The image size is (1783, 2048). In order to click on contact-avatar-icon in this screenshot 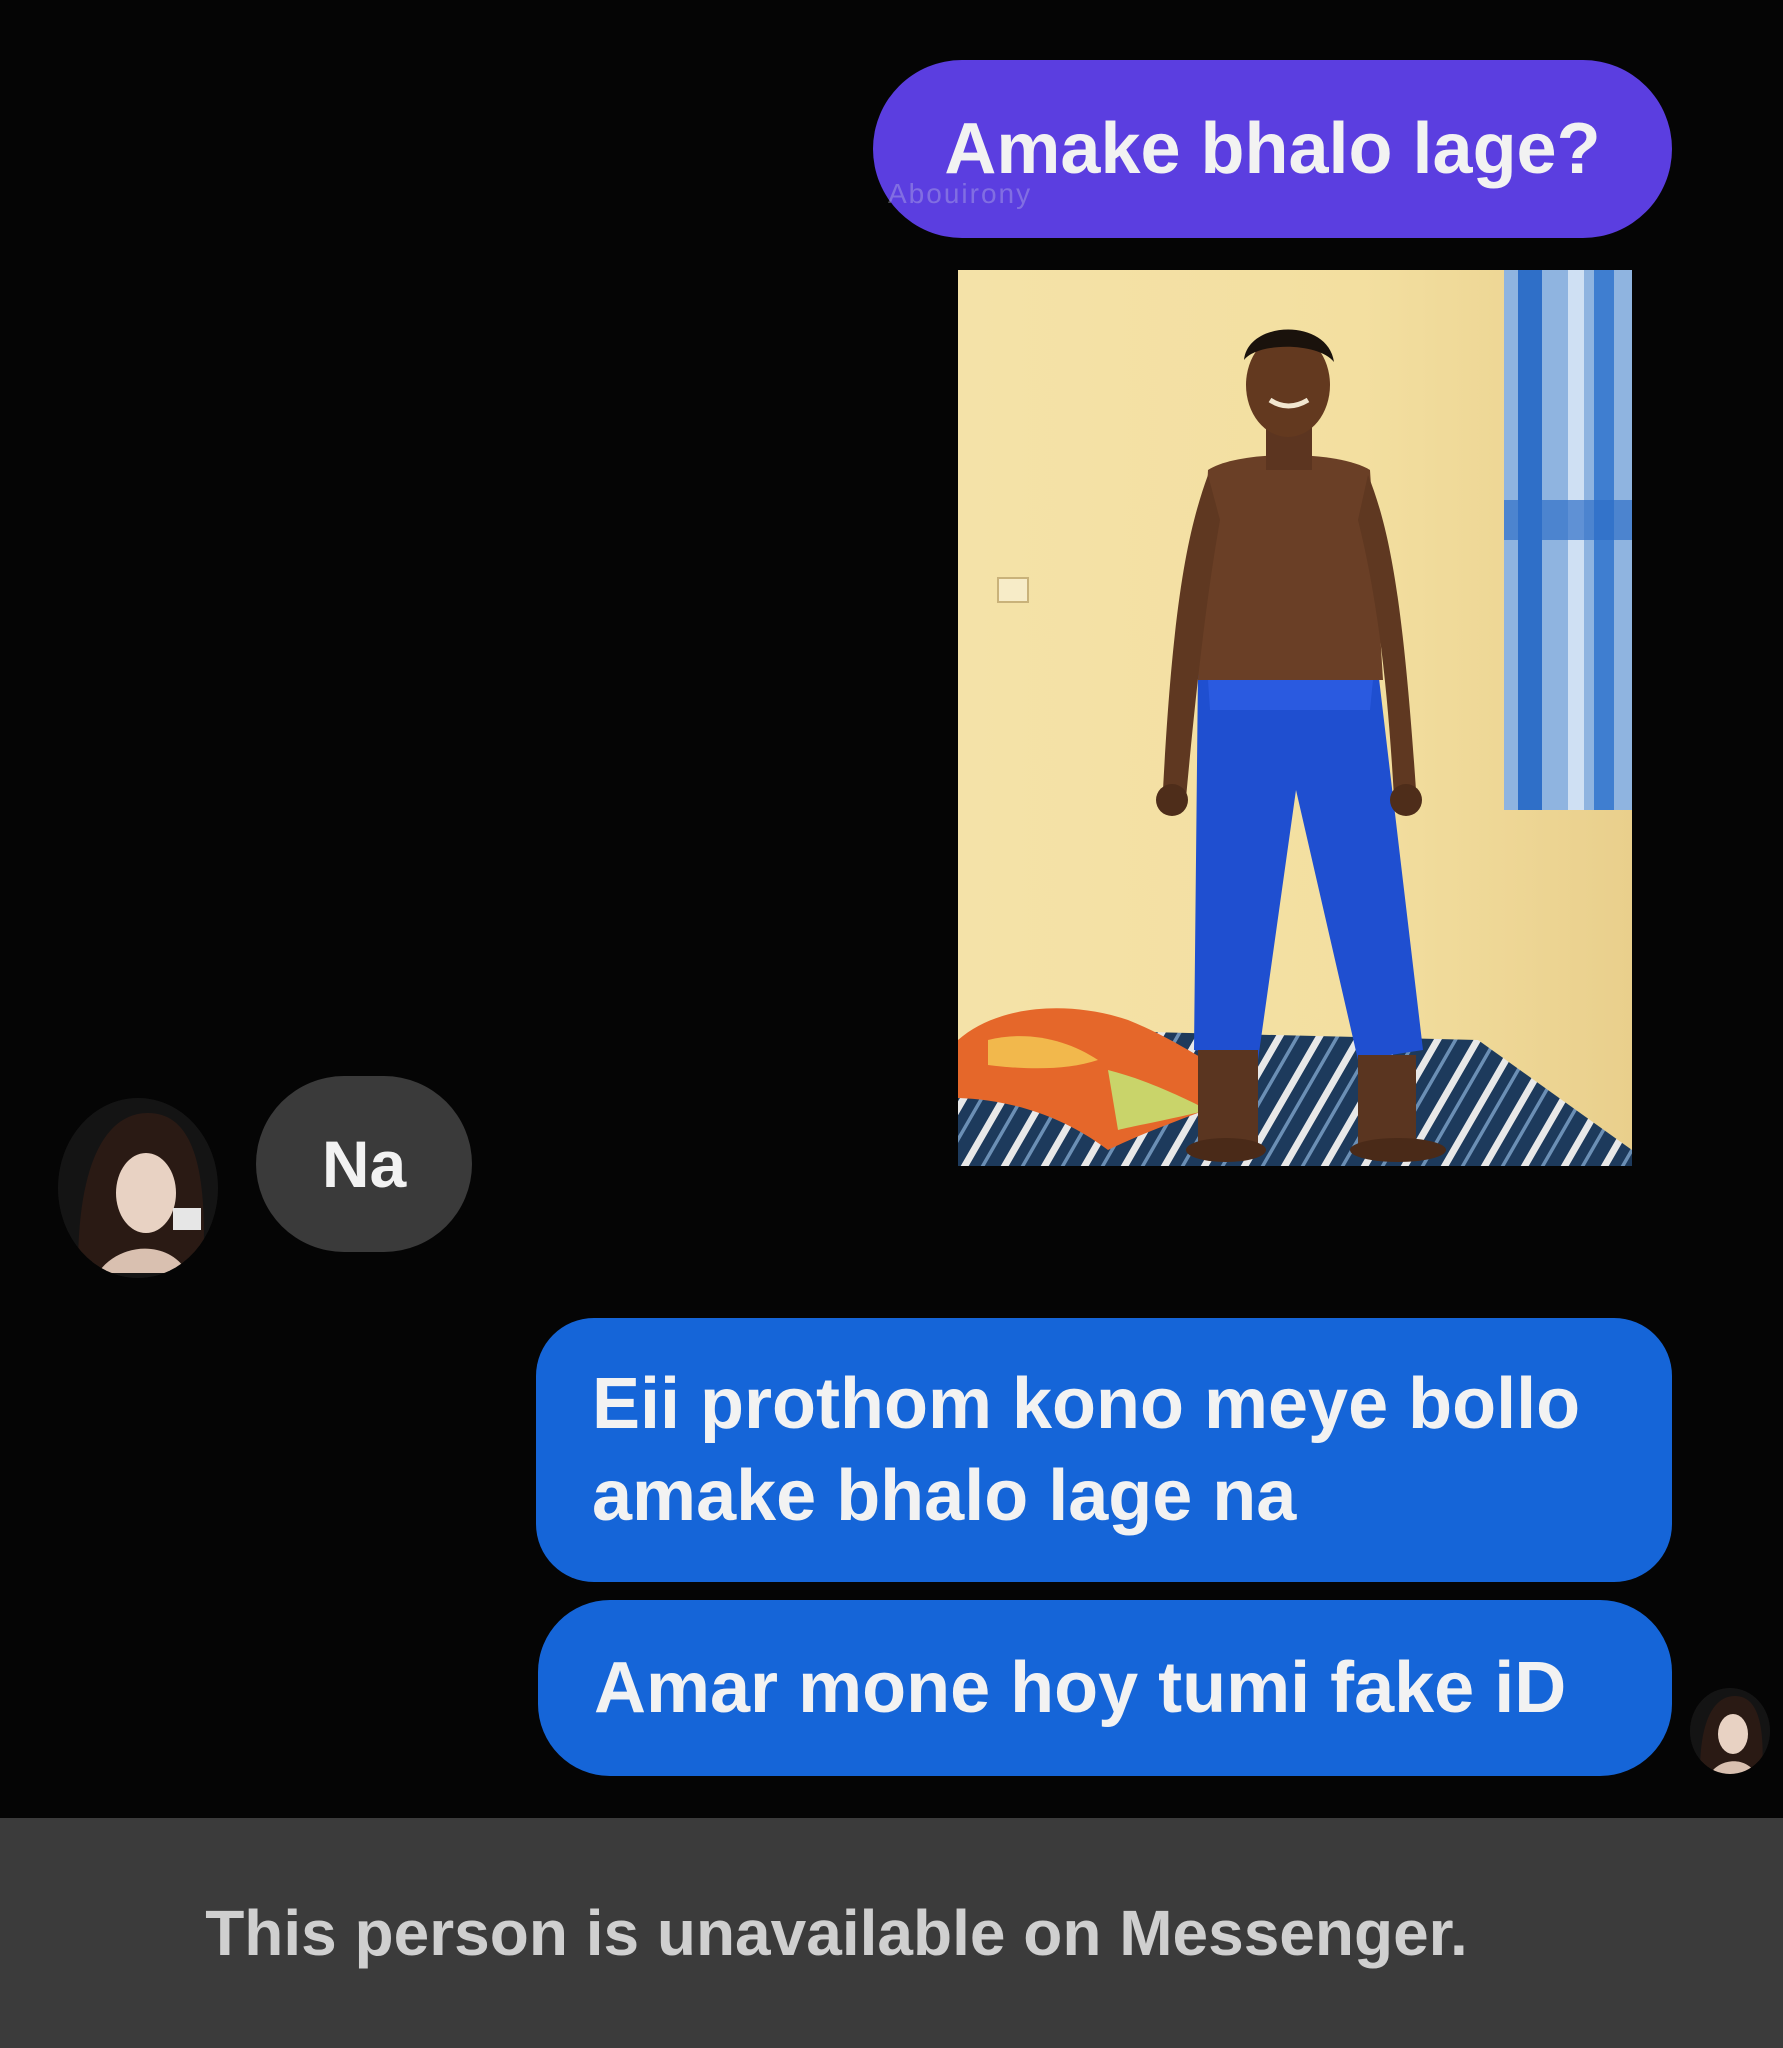, I will do `click(138, 1188)`.